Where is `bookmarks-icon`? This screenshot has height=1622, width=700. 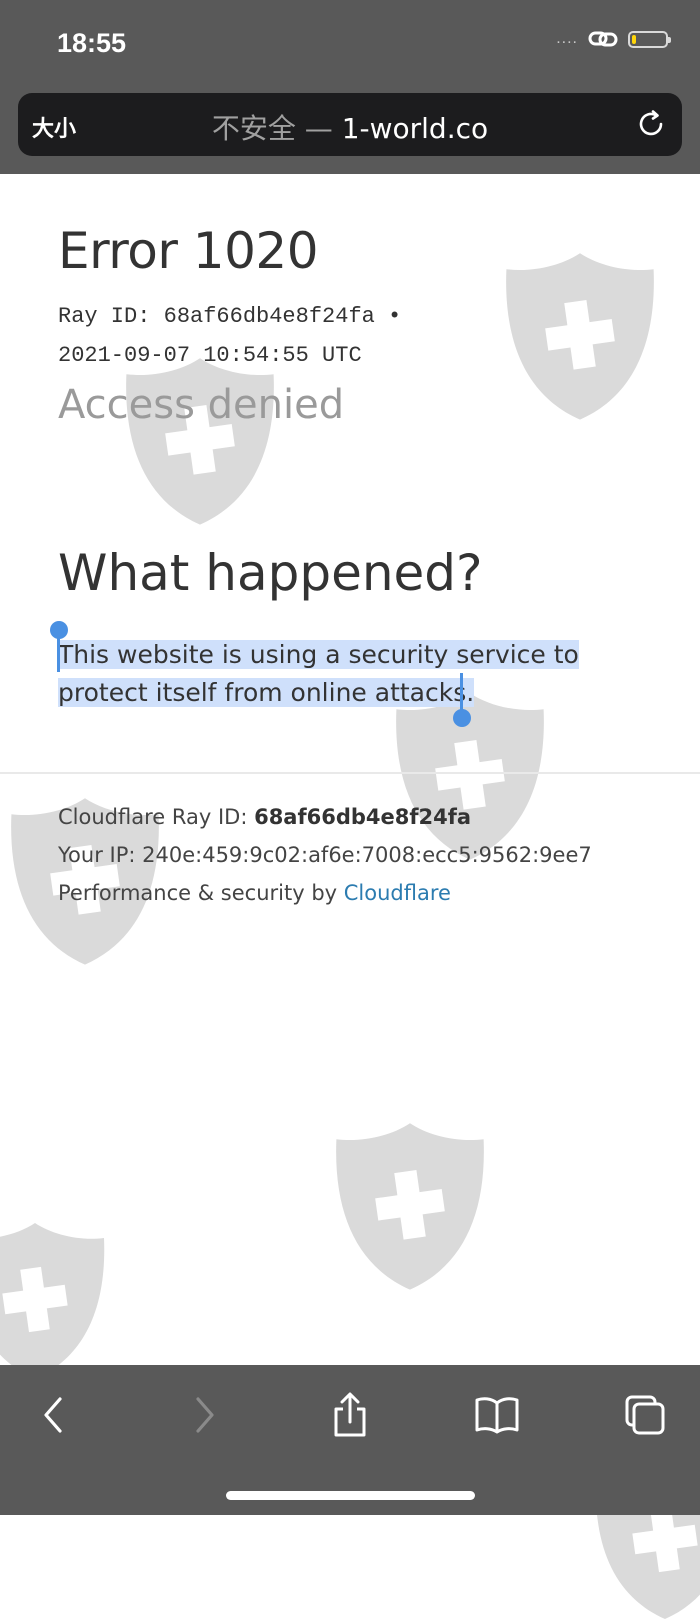 bookmarks-icon is located at coordinates (497, 1415).